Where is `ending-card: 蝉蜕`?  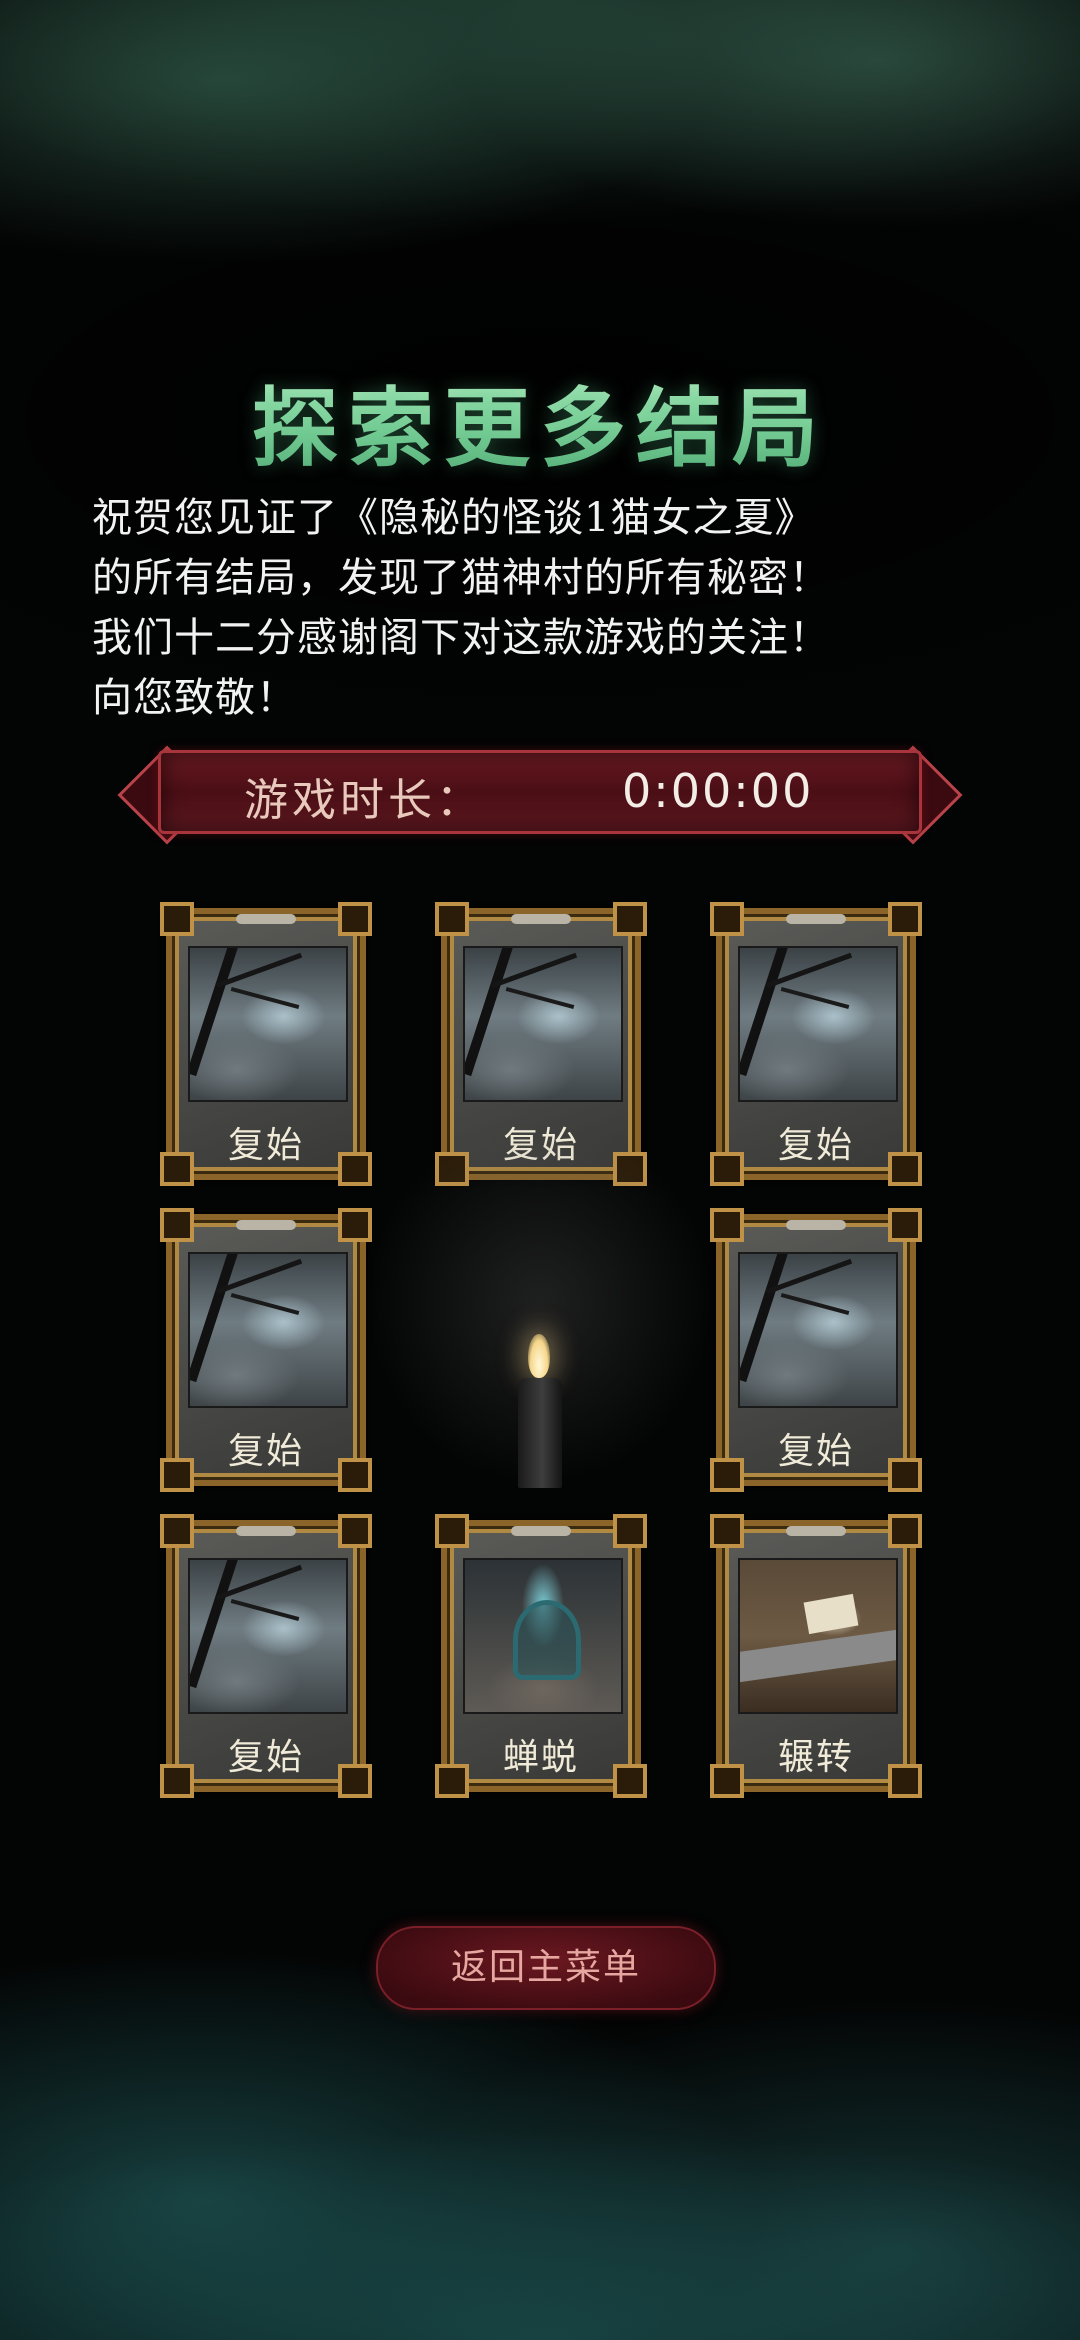 ending-card: 蝉蜕 is located at coordinates (541, 1656).